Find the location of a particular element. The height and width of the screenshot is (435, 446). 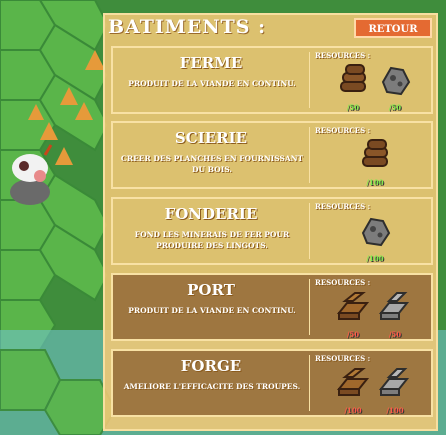

panel-title: BATIMENTS : is located at coordinates (187, 27).